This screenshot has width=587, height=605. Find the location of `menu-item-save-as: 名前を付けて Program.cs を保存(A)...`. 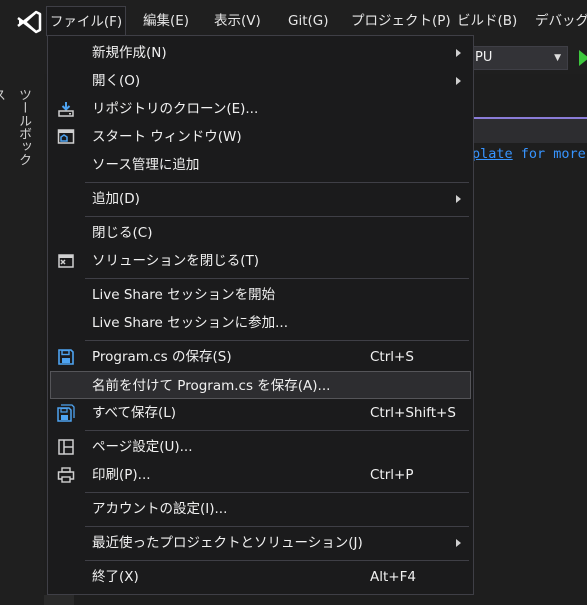

menu-item-save-as: 名前を付けて Program.cs を保存(A)... is located at coordinates (260, 385).